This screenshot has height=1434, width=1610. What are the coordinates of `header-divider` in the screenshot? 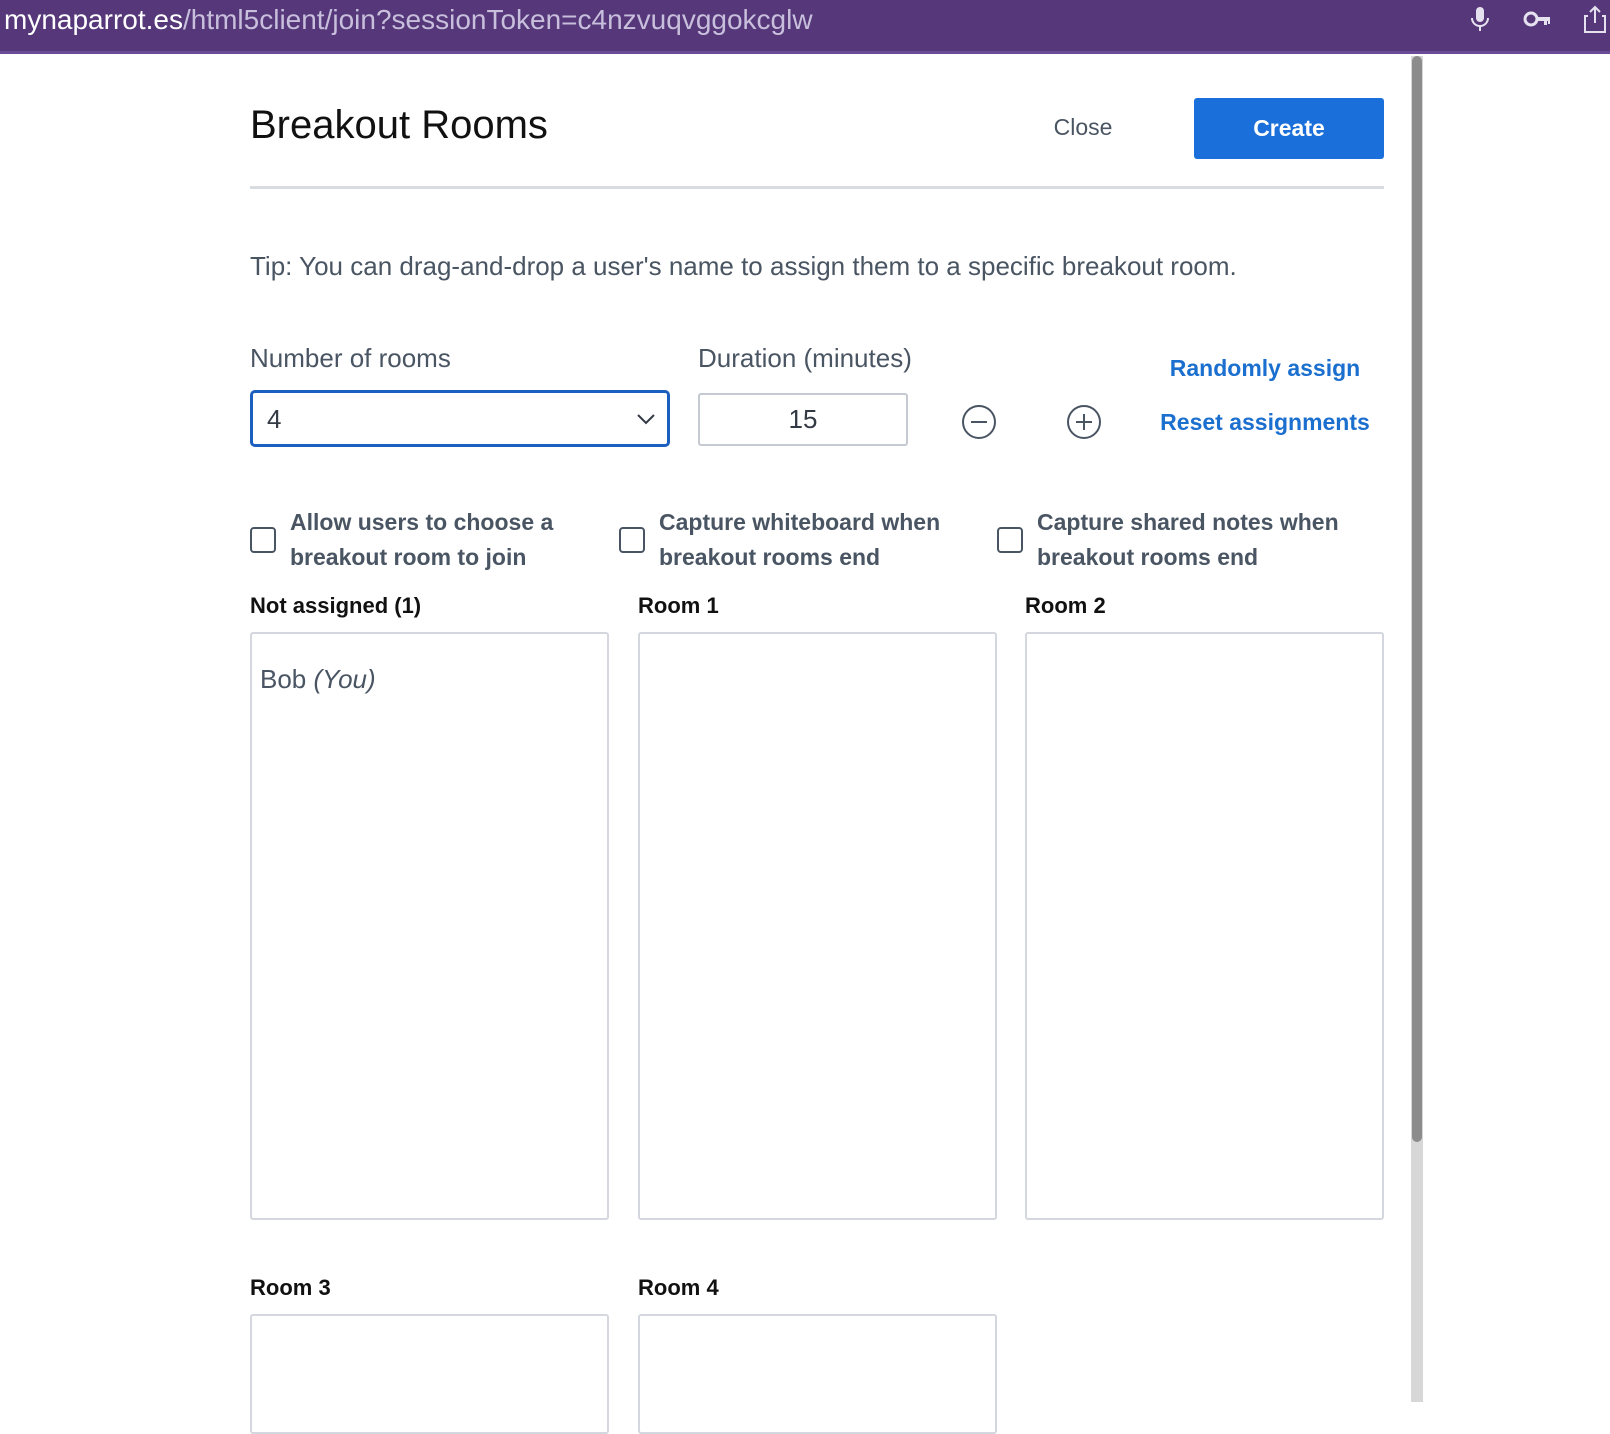 It's located at (817, 187).